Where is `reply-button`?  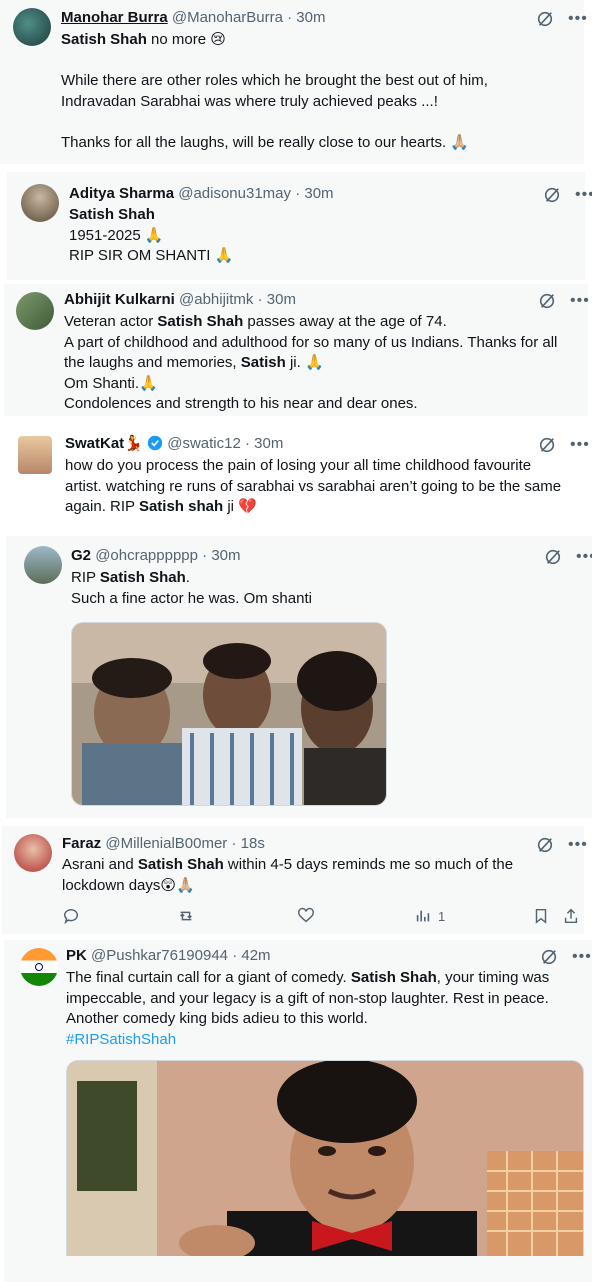 reply-button is located at coordinates (71, 916).